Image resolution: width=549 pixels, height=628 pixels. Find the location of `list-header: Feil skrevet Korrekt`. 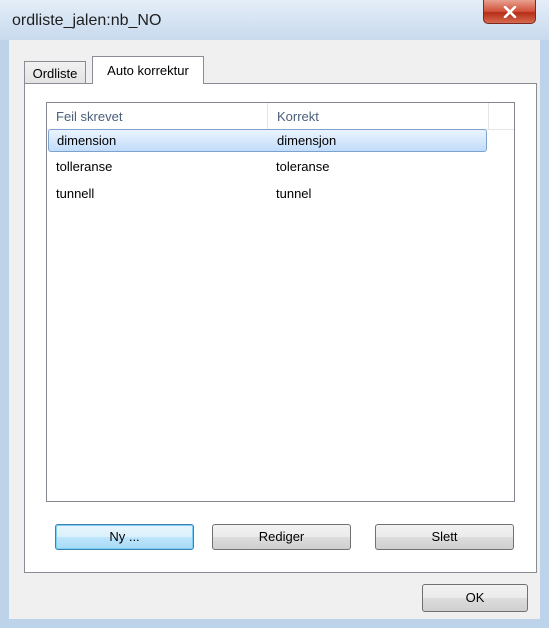

list-header: Feil skrevet Korrekt is located at coordinates (280, 116).